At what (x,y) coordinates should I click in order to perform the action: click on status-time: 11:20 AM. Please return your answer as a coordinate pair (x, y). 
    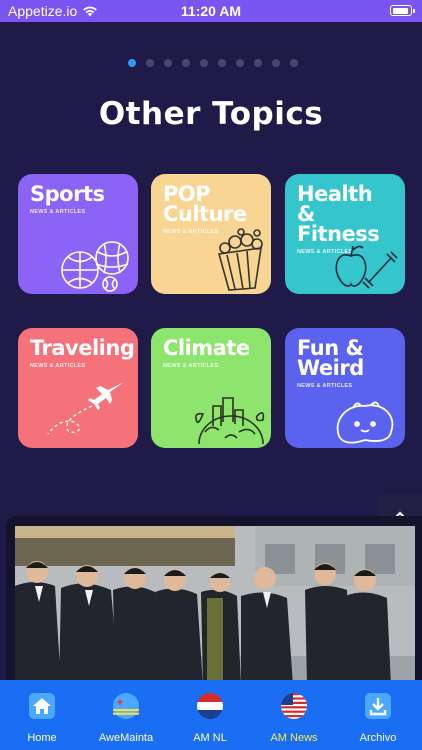
    Looking at the image, I should click on (211, 11).